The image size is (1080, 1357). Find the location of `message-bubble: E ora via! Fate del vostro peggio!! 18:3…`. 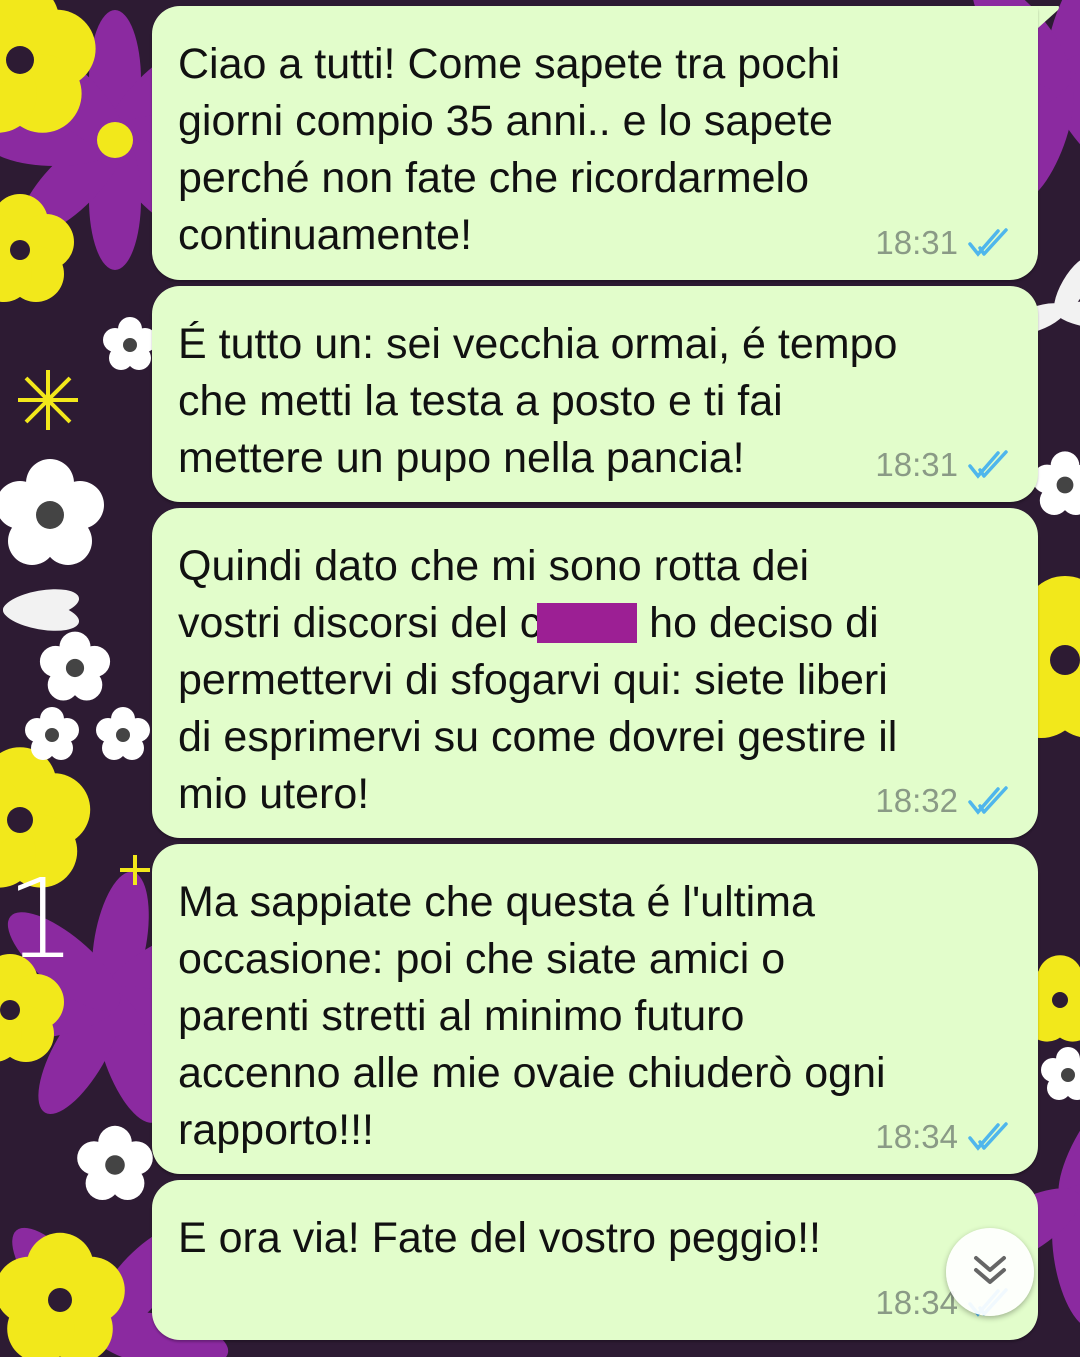

message-bubble: E ora via! Fate del vostro peggio!! 18:3… is located at coordinates (595, 1260).